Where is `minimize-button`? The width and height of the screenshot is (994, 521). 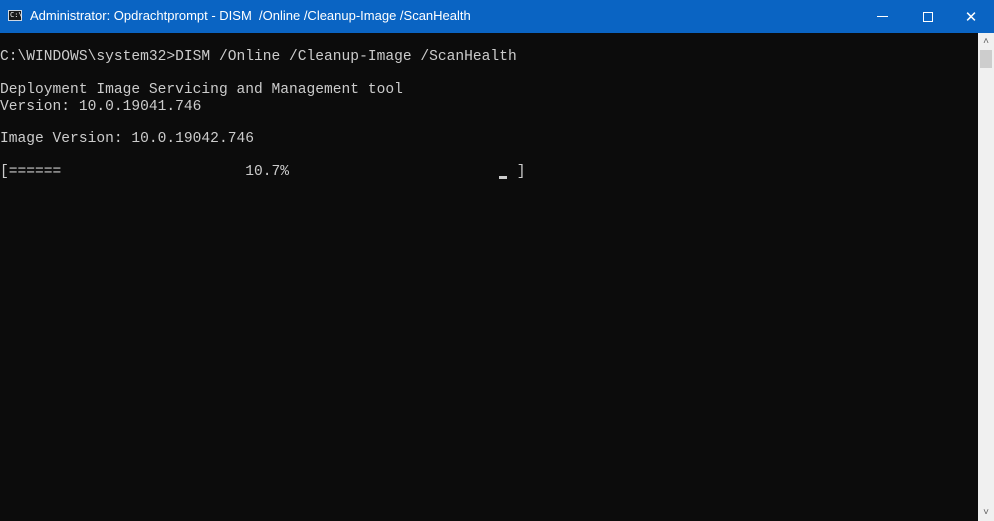
minimize-button is located at coordinates (882, 16).